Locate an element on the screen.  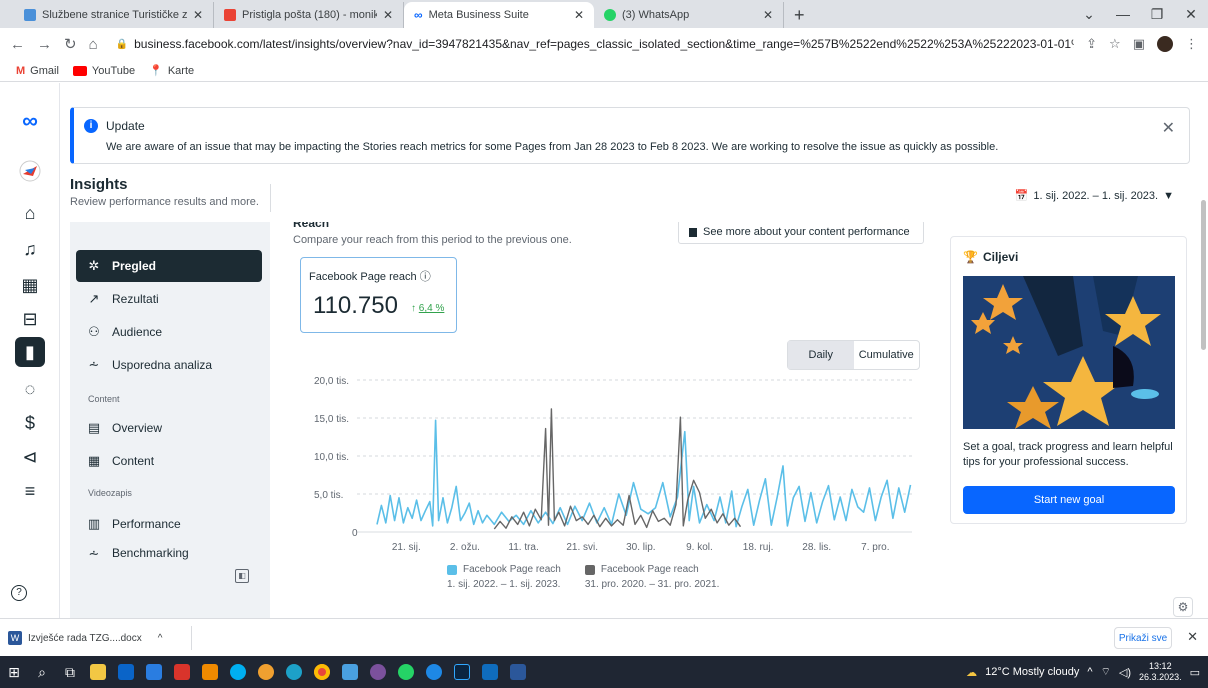
toggle-daily: Daily is located at coordinates (821, 355).